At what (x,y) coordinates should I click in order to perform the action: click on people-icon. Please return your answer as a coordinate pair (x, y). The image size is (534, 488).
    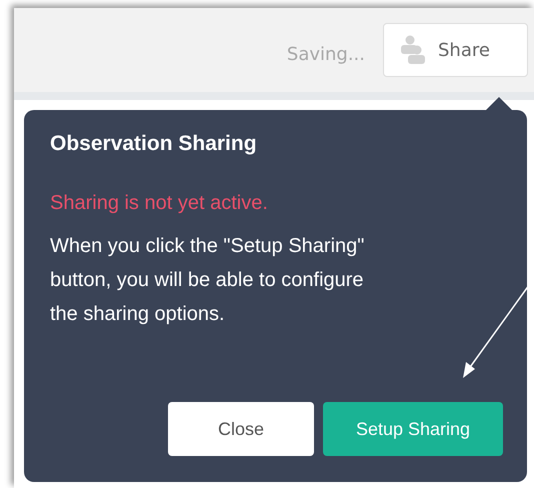
    Looking at the image, I should click on (413, 50).